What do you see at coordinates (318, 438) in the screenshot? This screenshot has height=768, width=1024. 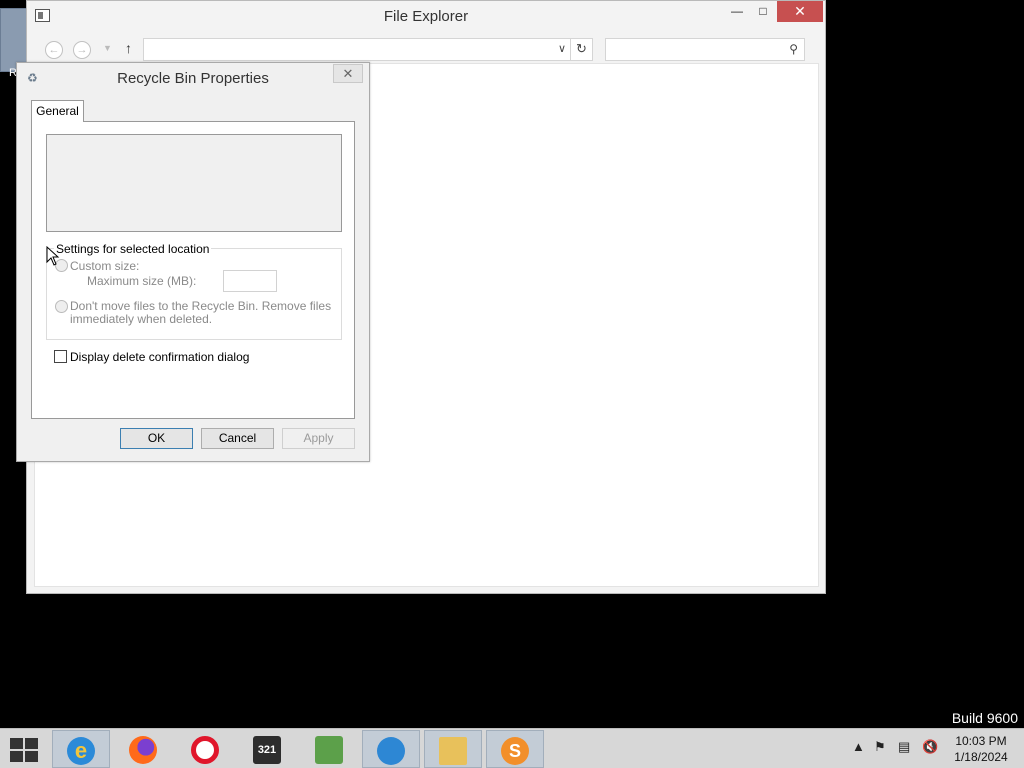 I see `apply-button: Apply` at bounding box center [318, 438].